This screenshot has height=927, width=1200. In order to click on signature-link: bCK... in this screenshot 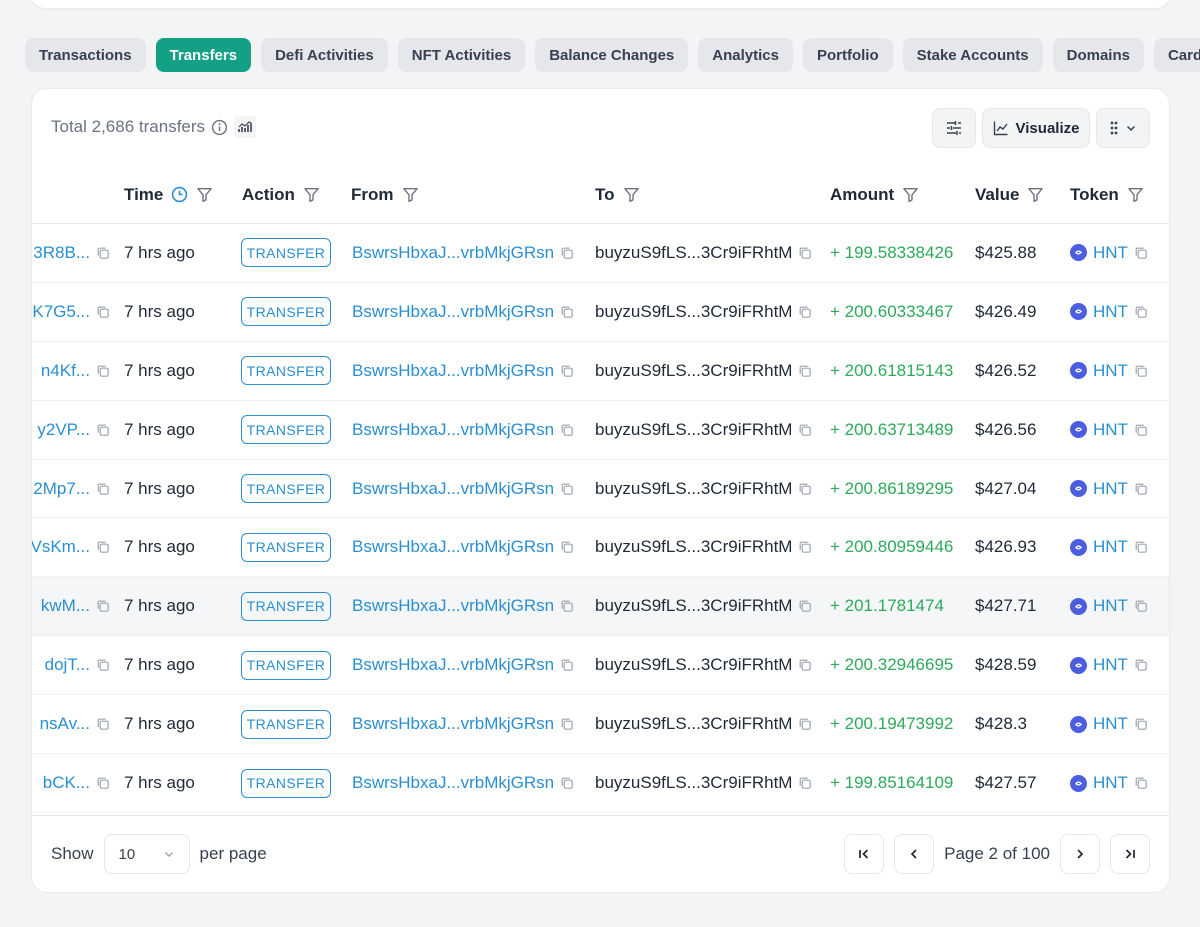, I will do `click(66, 783)`.